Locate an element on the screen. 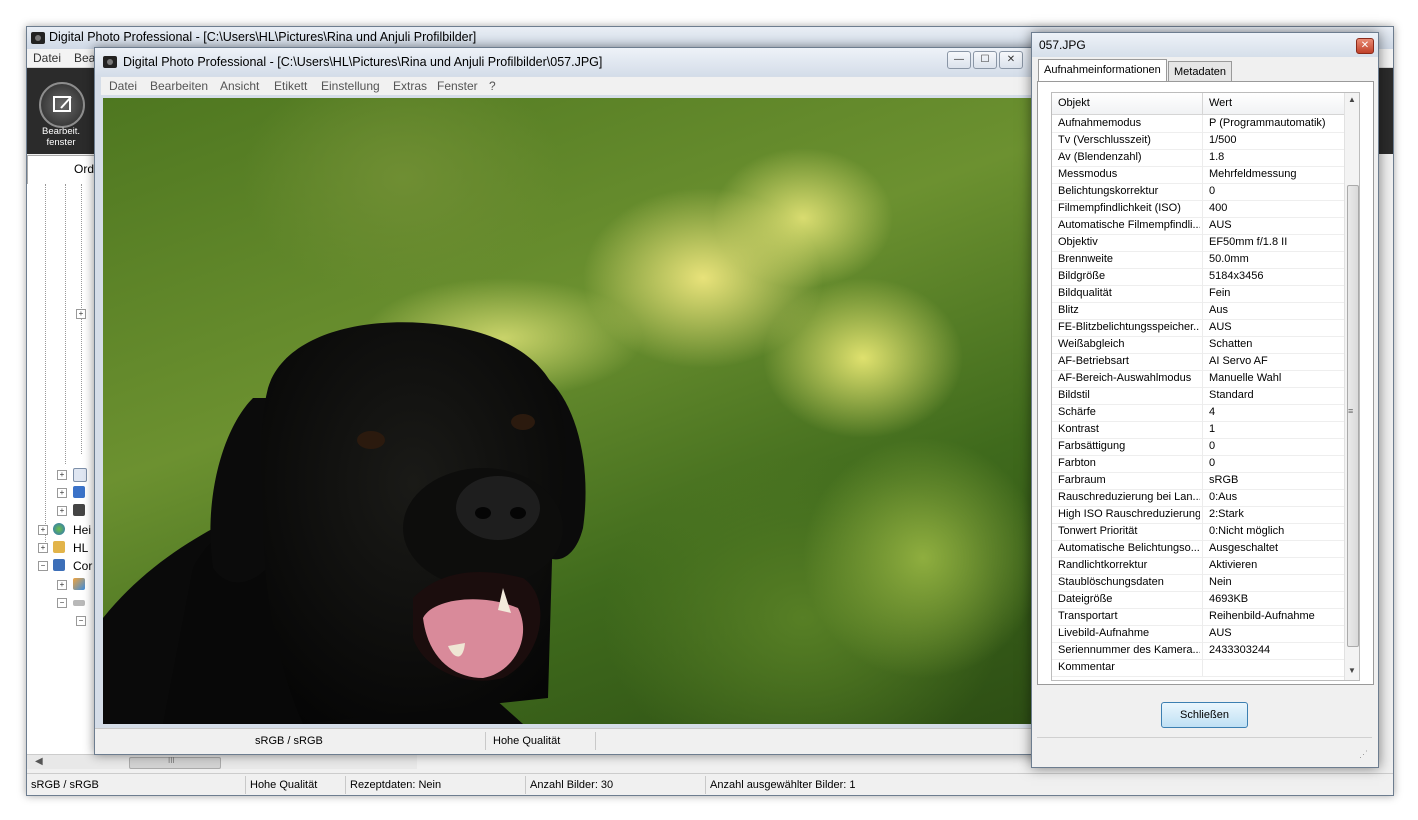 Image resolution: width=1418 pixels, height=820 pixels. scroll-down-arrow-icon: ▼ is located at coordinates (1352, 670).